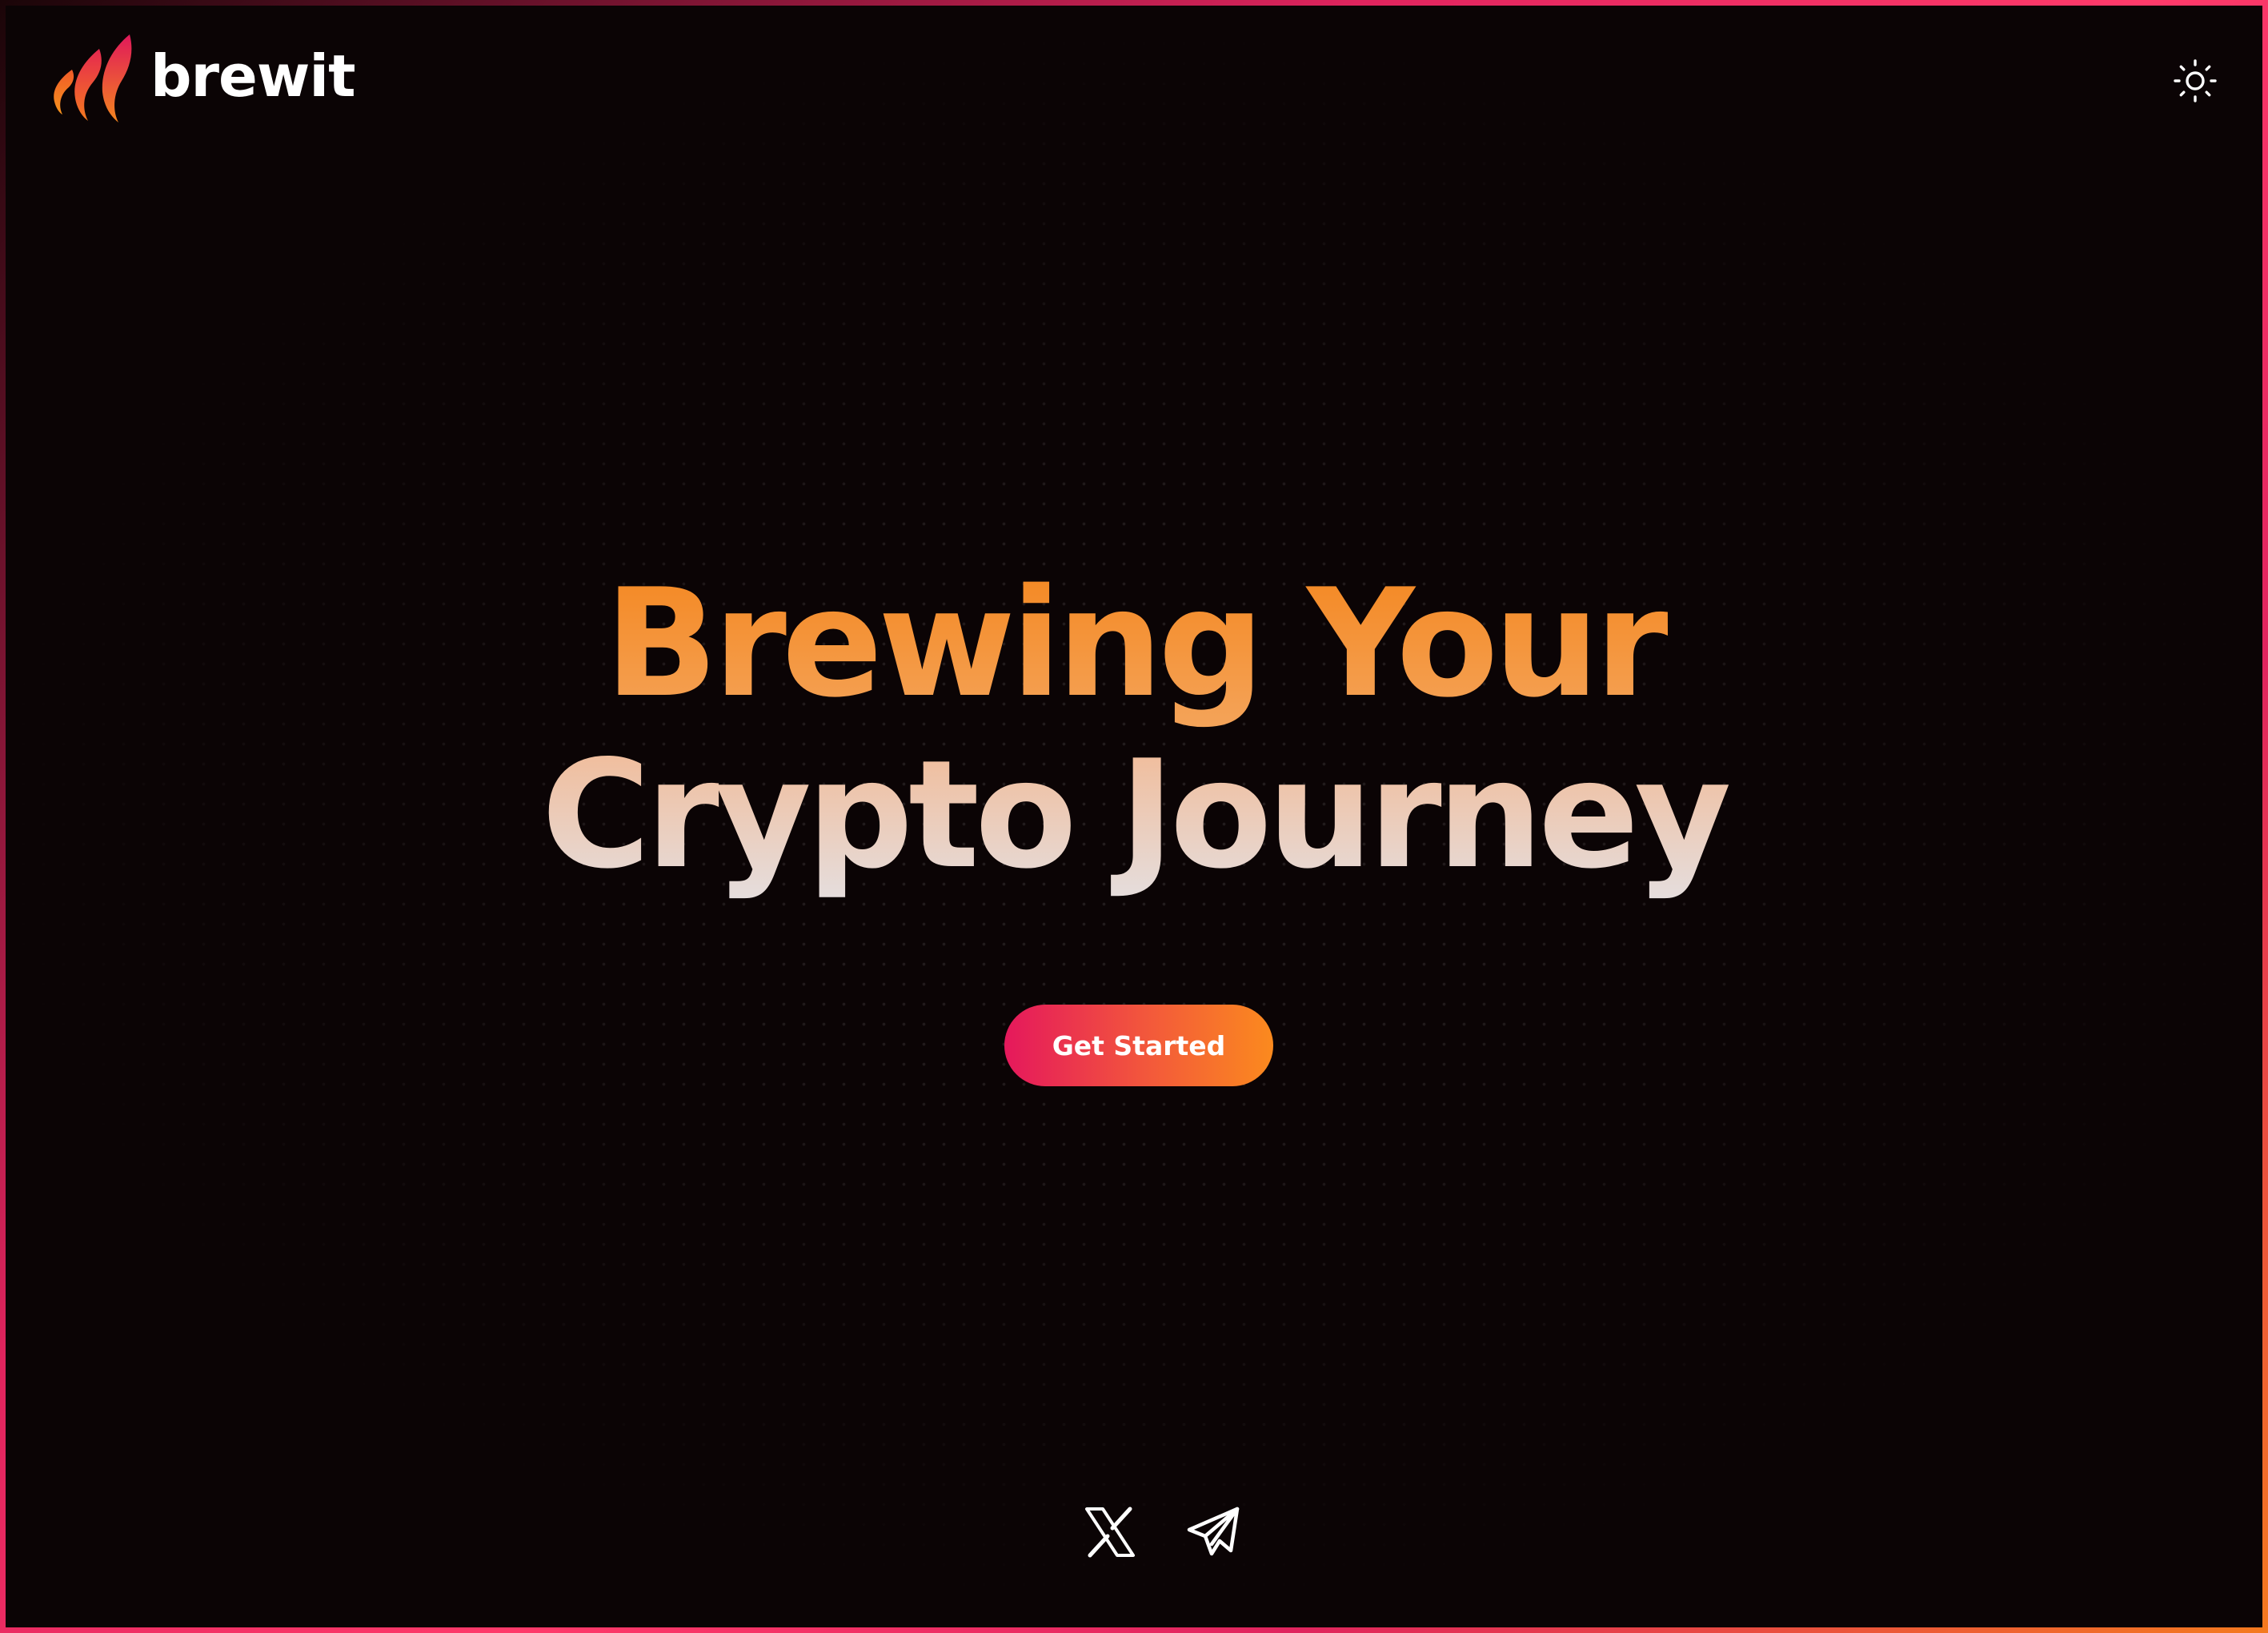  I want to click on header: brewit, so click(1134, 82).